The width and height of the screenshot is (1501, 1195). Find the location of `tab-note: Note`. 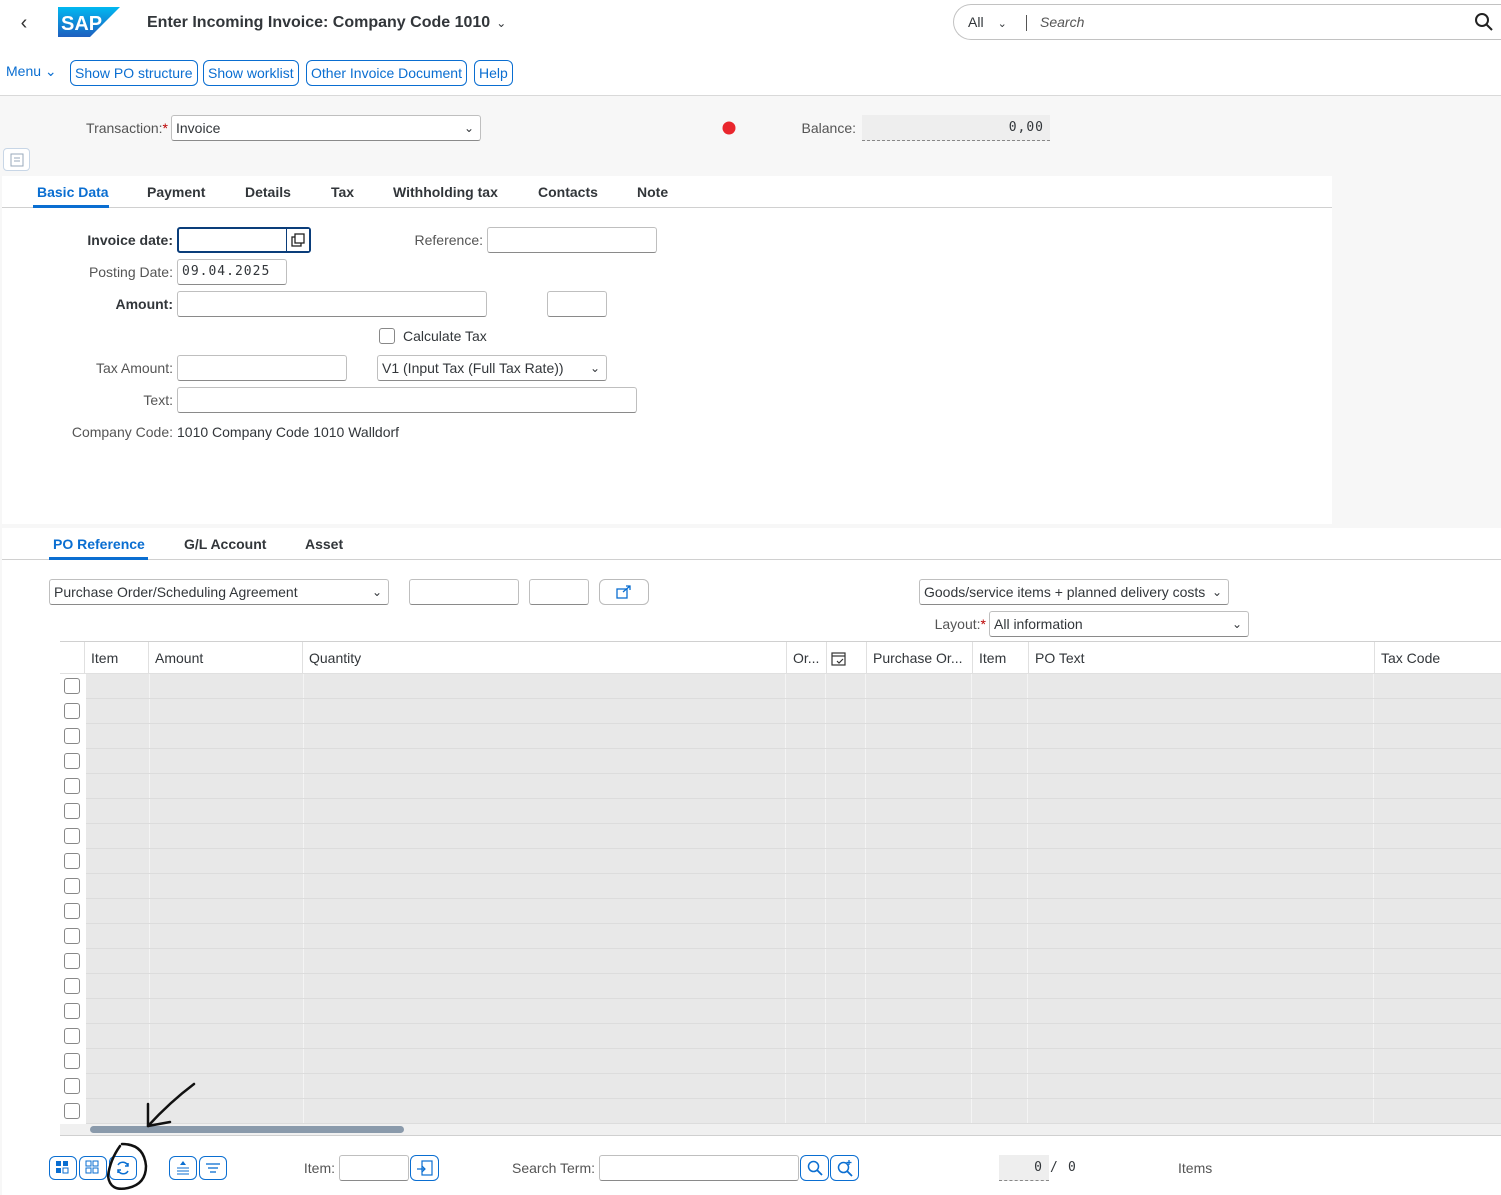

tab-note: Note is located at coordinates (652, 192).